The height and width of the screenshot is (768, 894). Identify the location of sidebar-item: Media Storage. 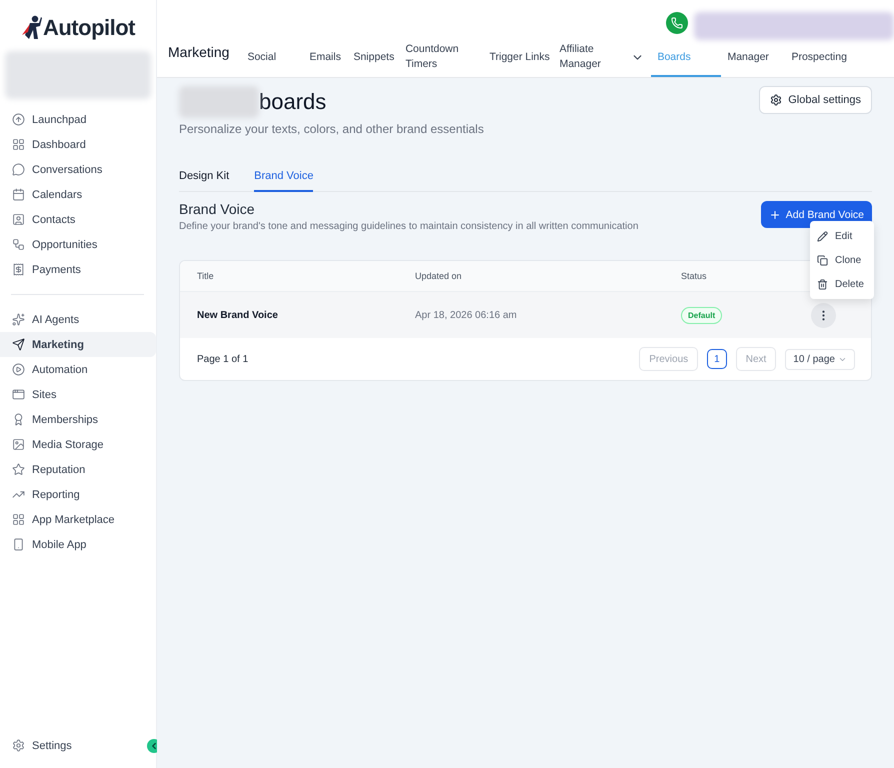
(78, 444).